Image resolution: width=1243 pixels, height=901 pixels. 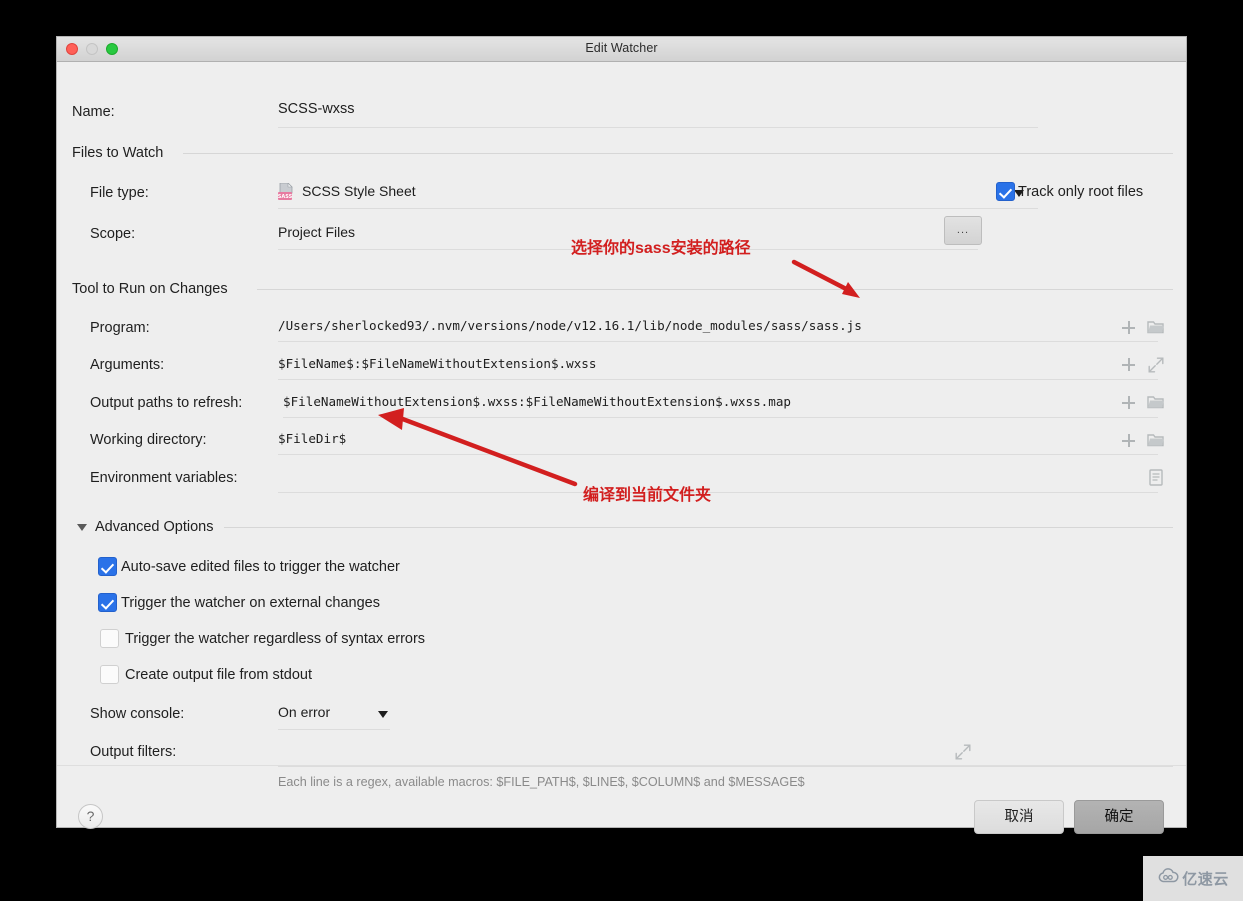 I want to click on annotation-sass-path: 选择你的sass安装的路径, so click(x=661, y=248).